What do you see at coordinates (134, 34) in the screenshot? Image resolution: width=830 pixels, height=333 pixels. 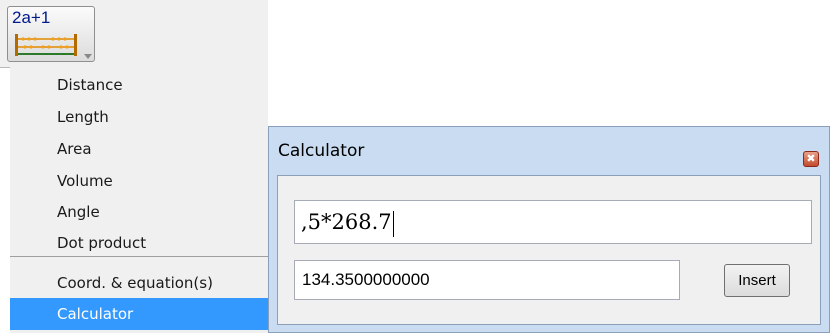 I see `toolbar: 2a+1` at bounding box center [134, 34].